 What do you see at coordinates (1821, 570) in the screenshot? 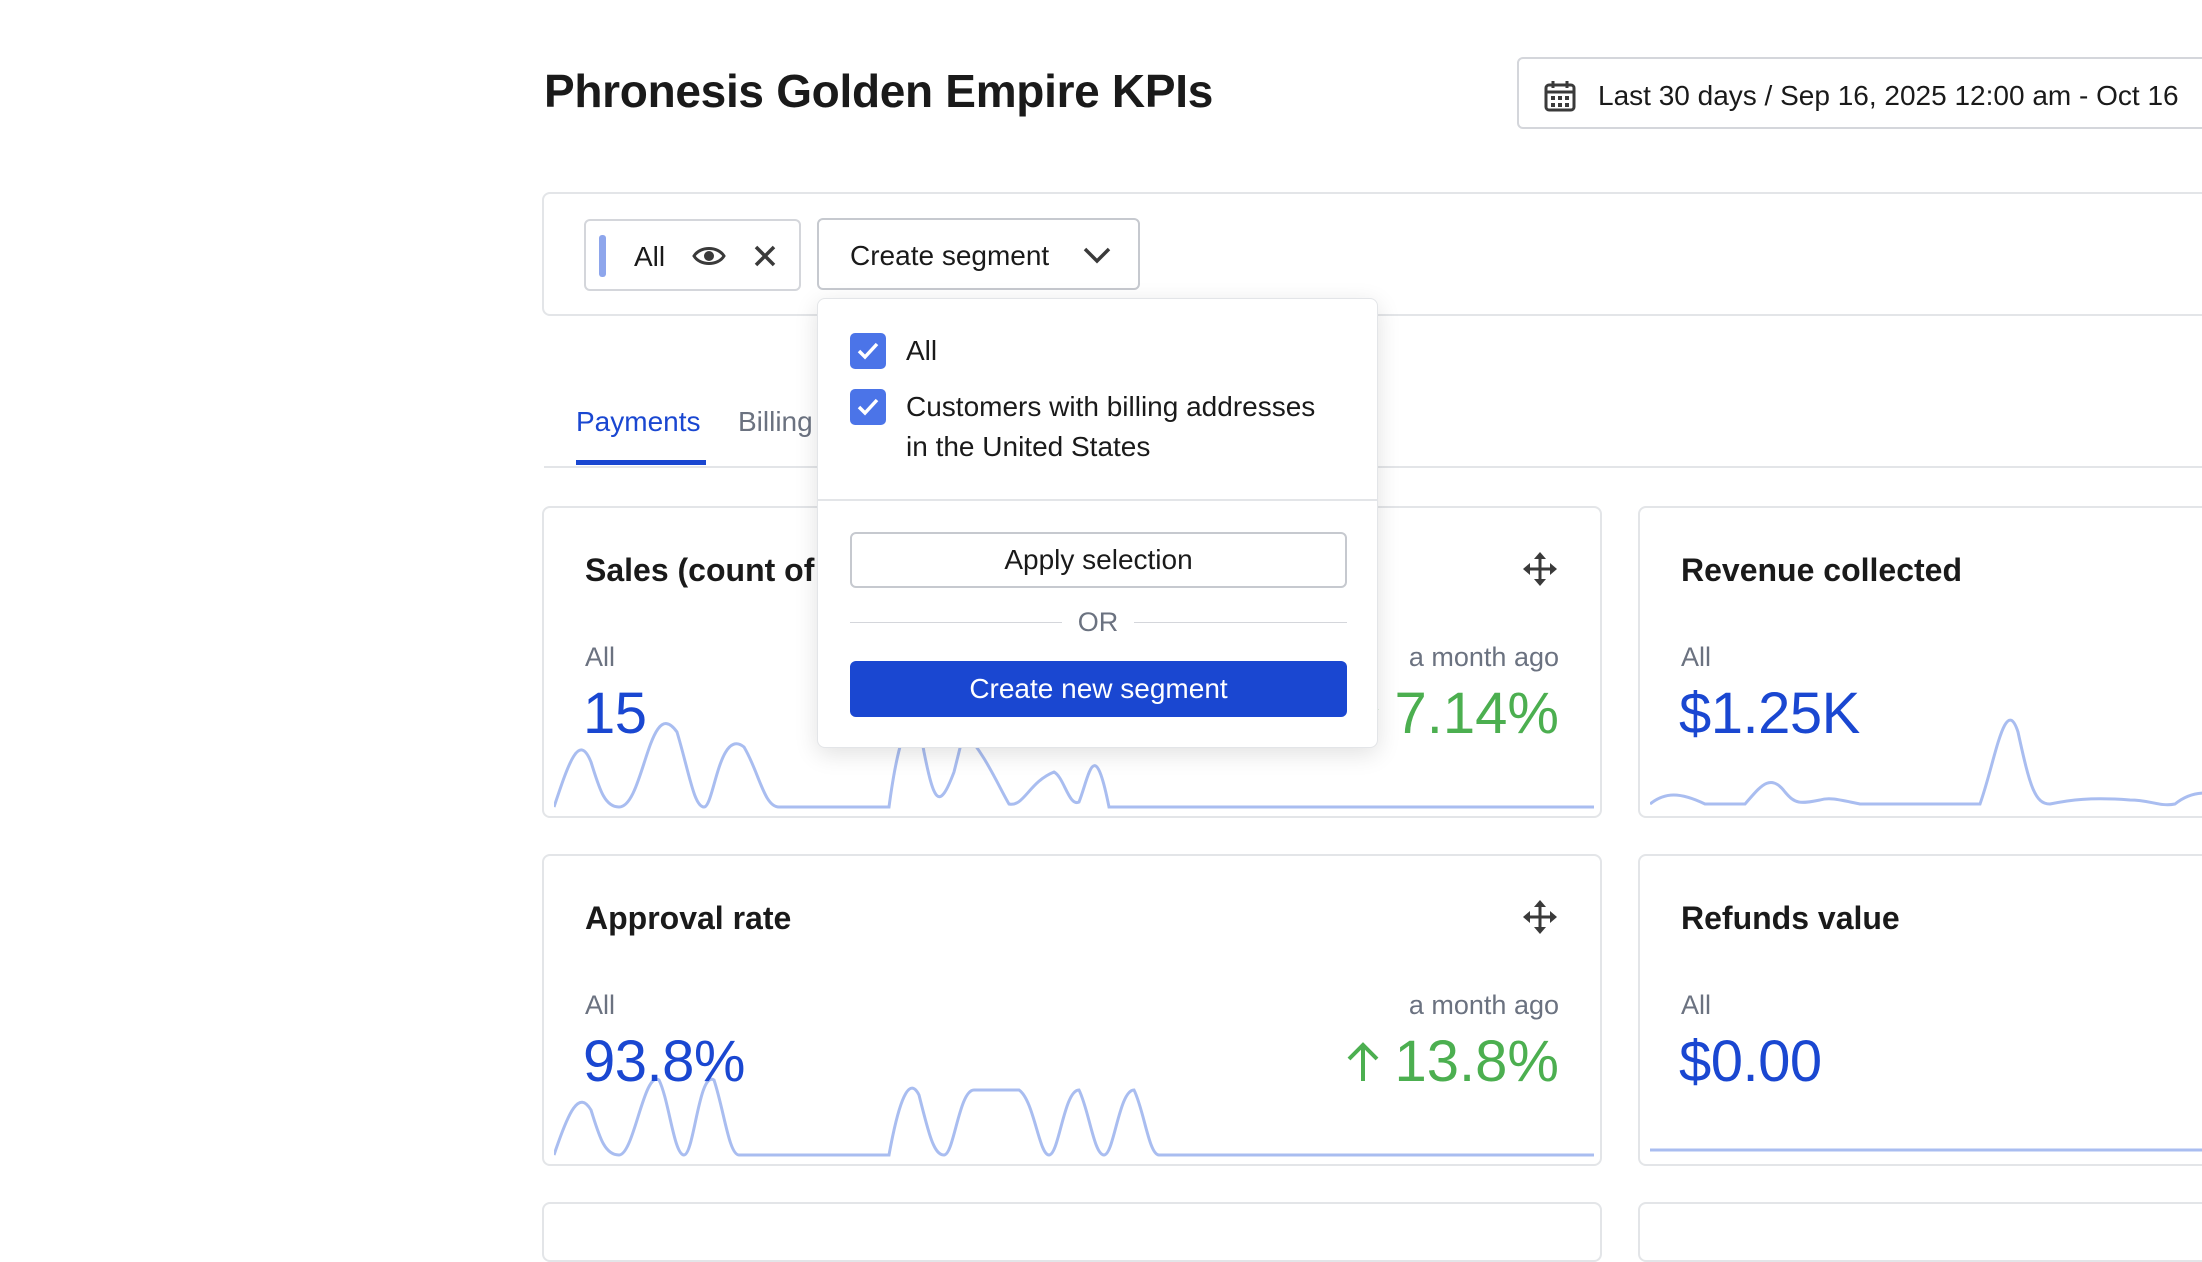
I see `card-title: Revenue collected` at bounding box center [1821, 570].